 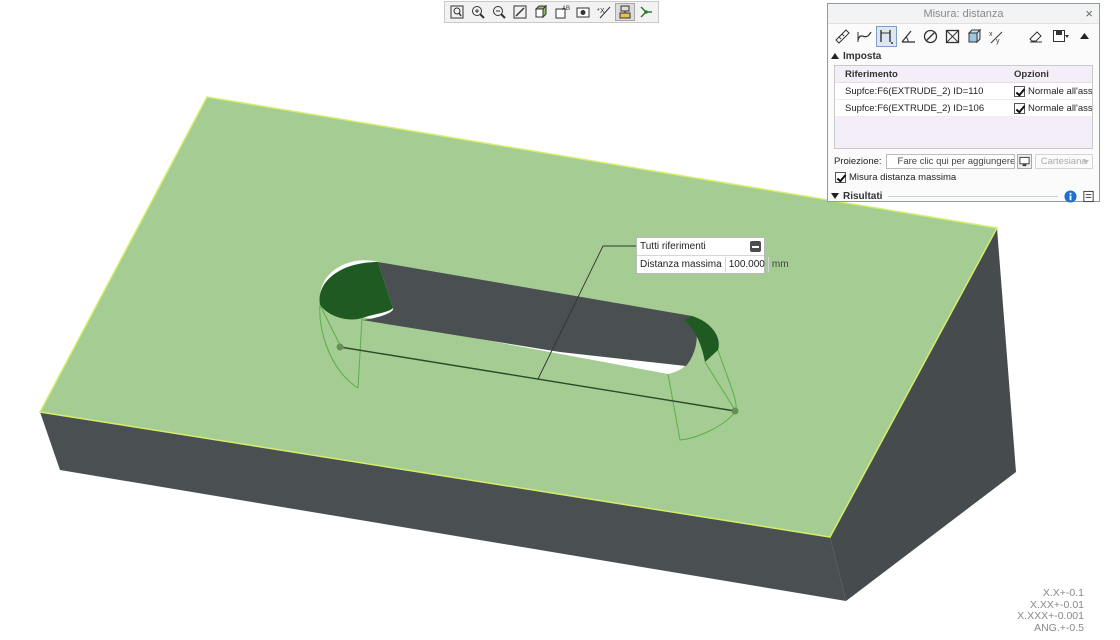 I want to click on repaint-button, so click(x=520, y=12).